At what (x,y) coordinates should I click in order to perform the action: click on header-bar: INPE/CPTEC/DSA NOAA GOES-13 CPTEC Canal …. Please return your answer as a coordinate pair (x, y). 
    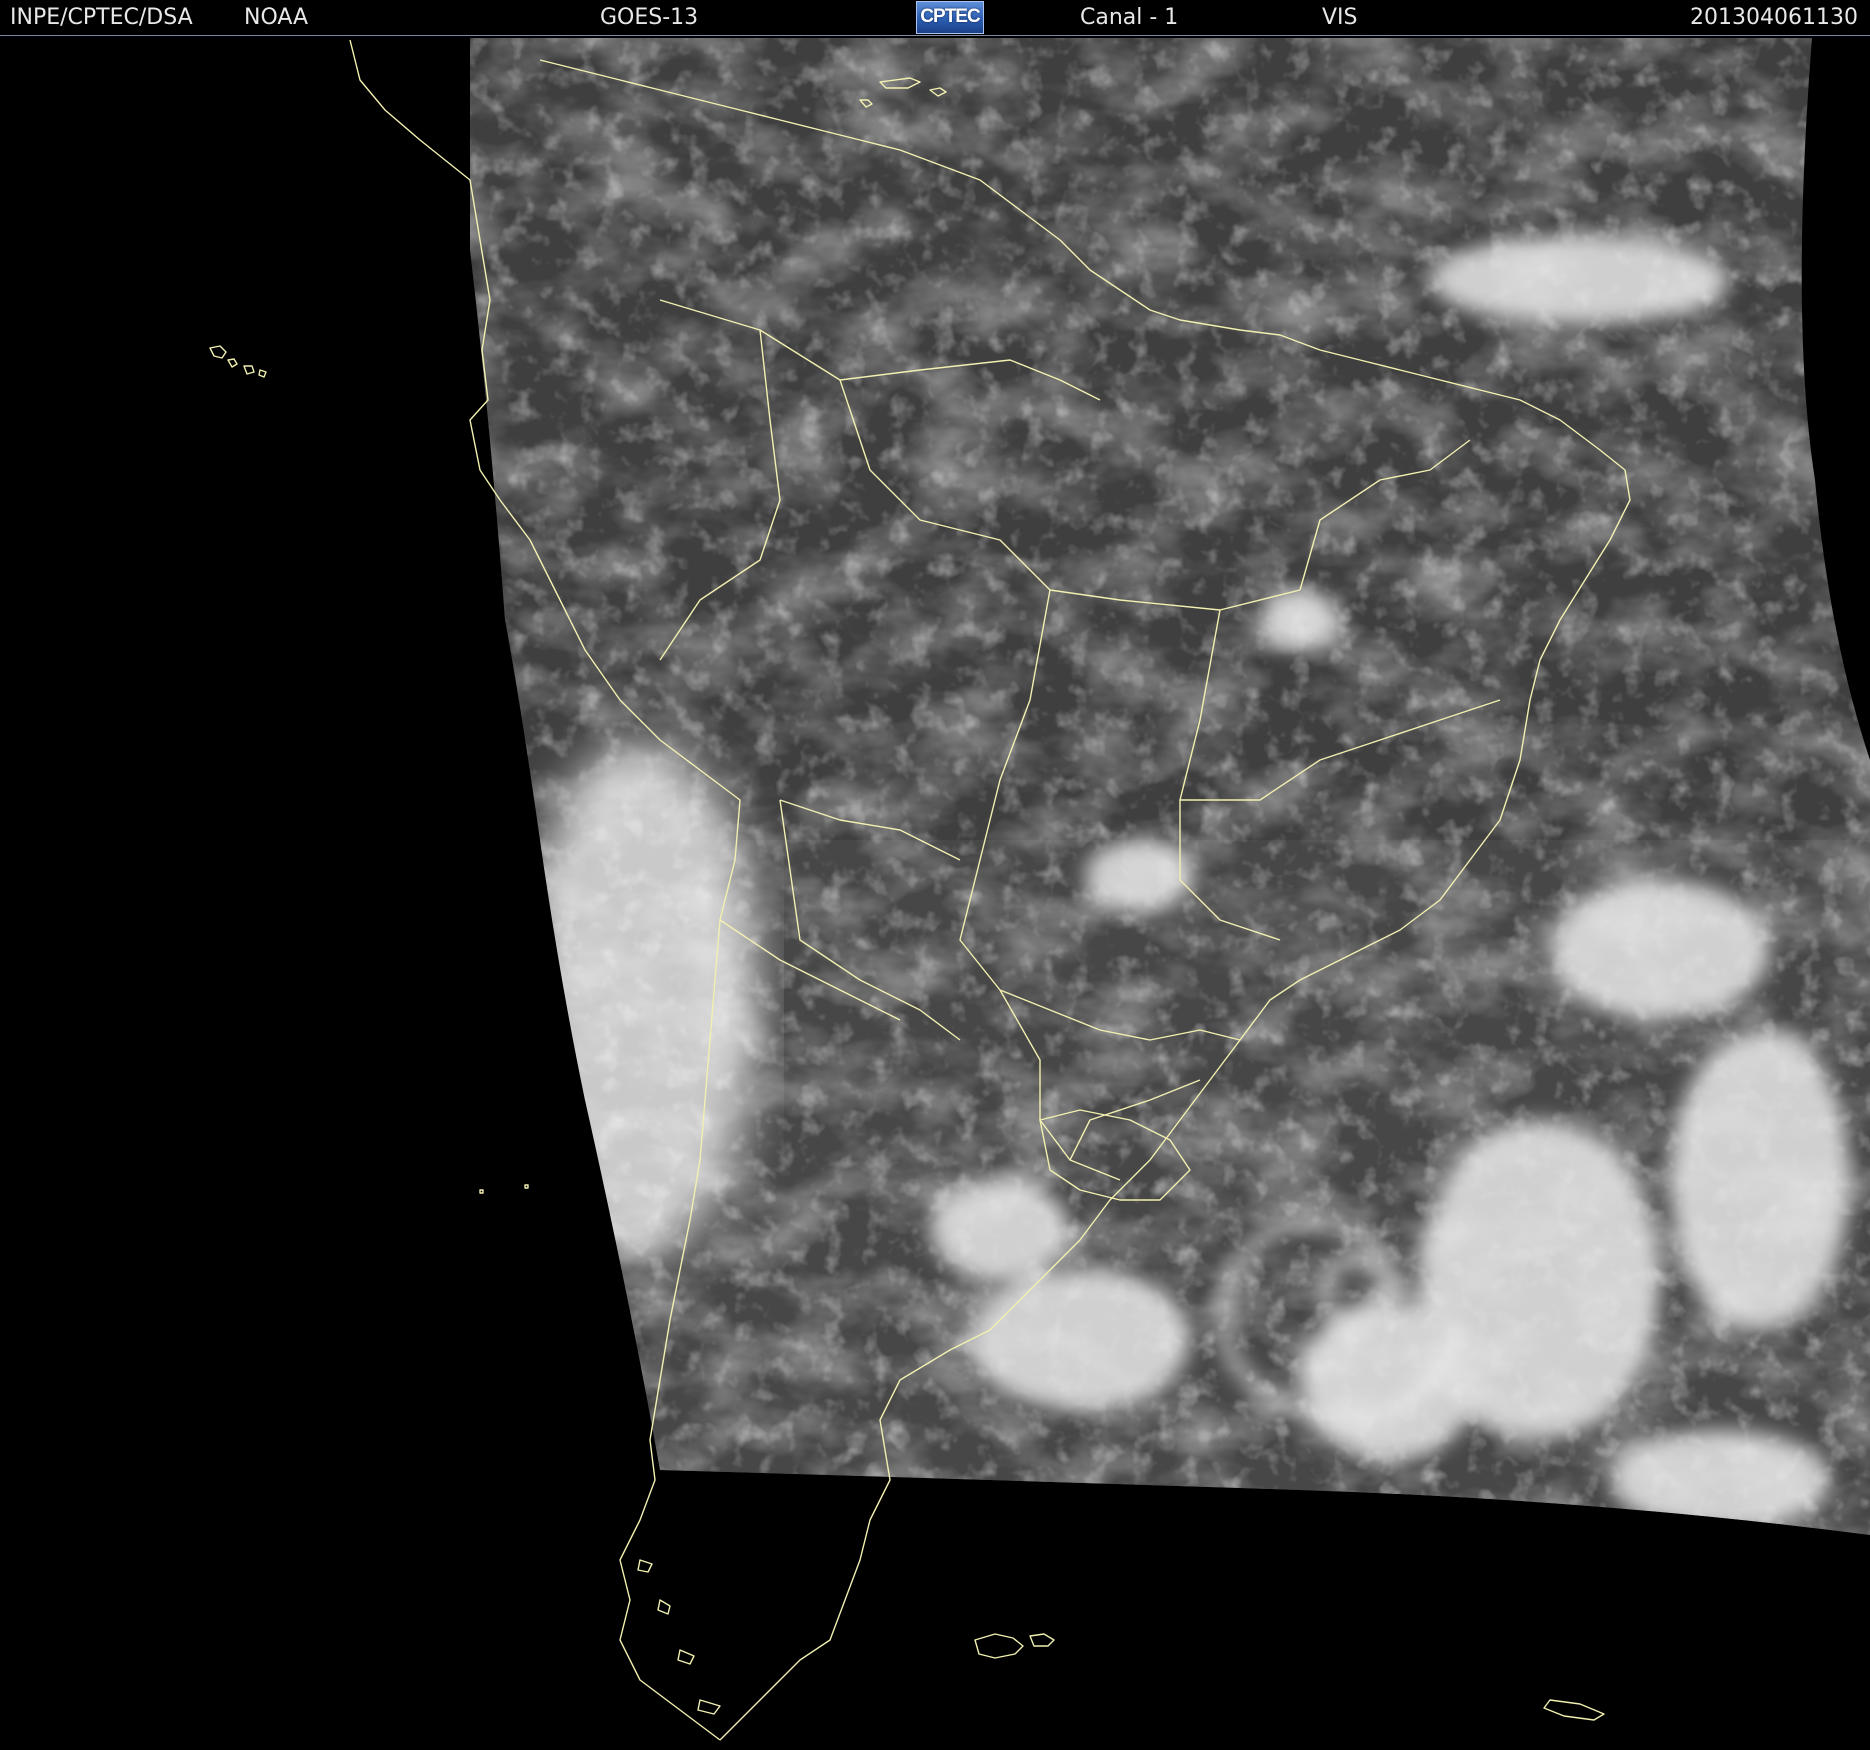
    Looking at the image, I should click on (935, 18).